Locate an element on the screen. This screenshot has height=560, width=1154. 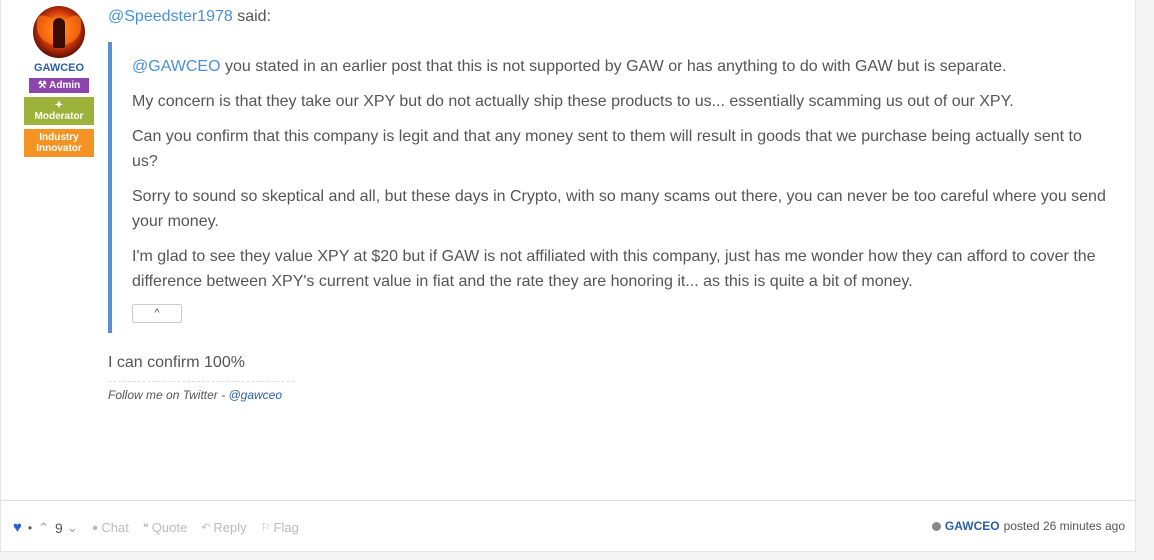
post-actions: ♥ • ⌃ 9 ⌄ ● Chat ❝ Quote ↶ Reply ⚐ Flag is located at coordinates (156, 527).